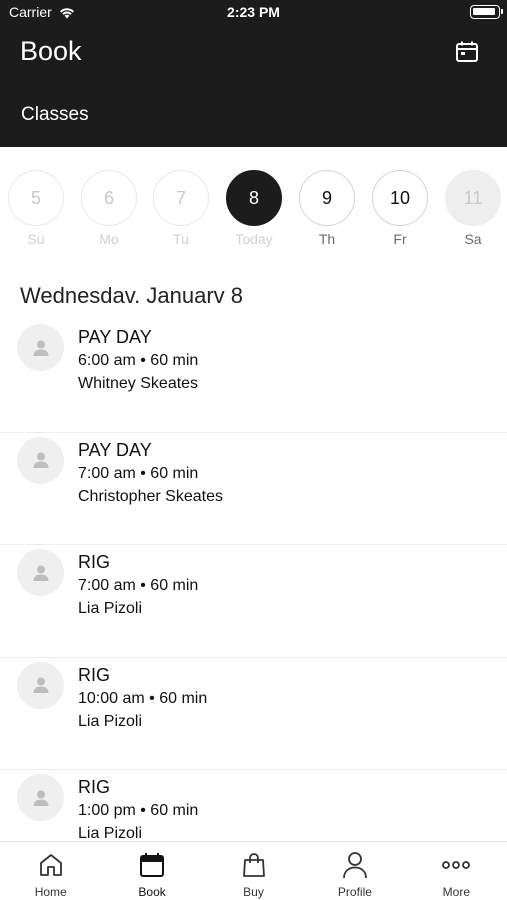  I want to click on day-friday: 10 Fr, so click(400, 208).